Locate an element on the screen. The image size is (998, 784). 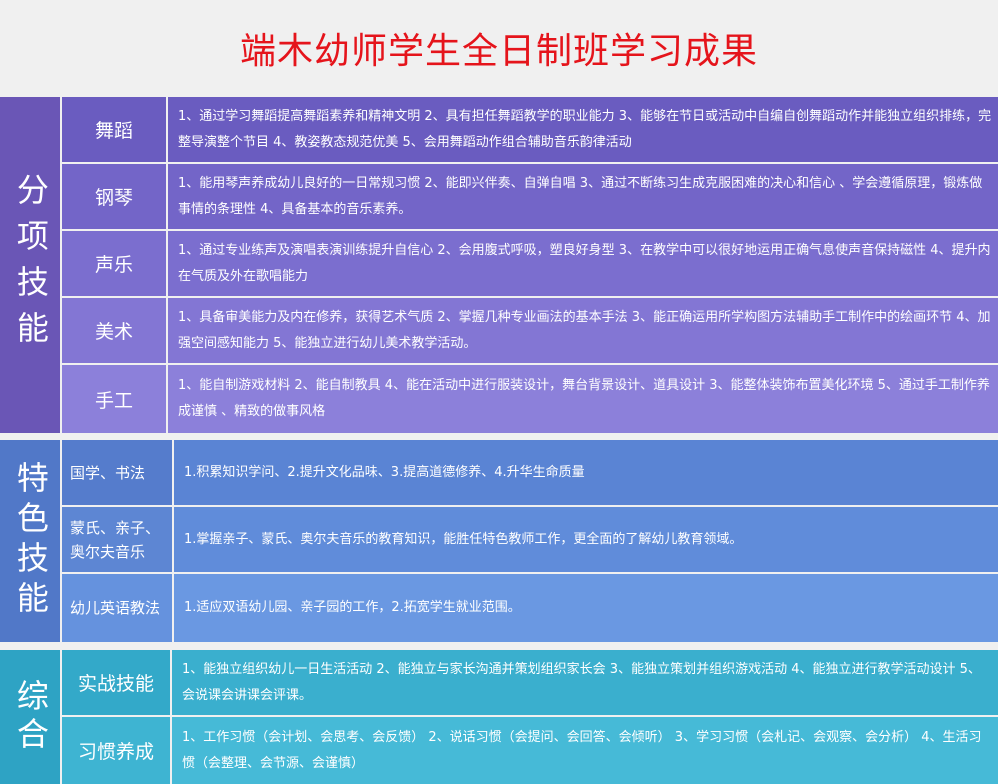
section-label-text: 特色技能 is located at coordinates (30, 541).